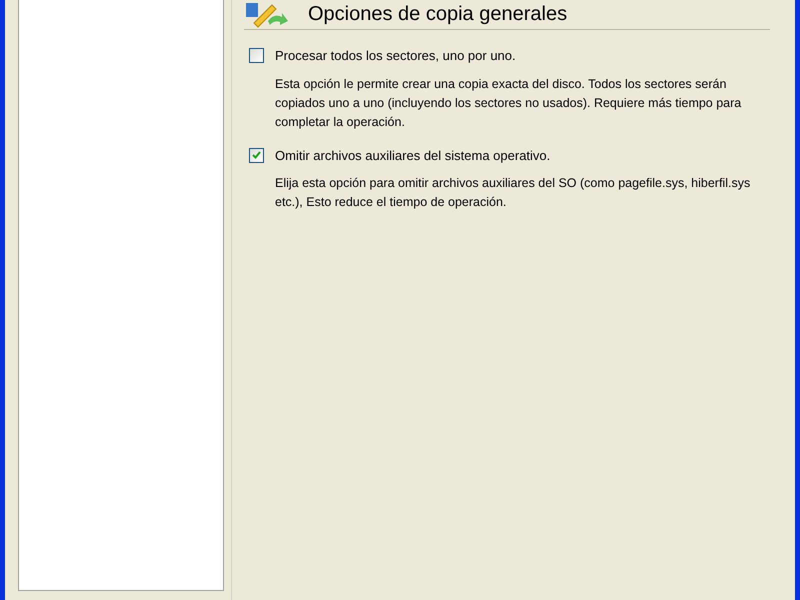 The height and width of the screenshot is (600, 800). What do you see at coordinates (395, 56) in the screenshot?
I see `option-label: Procesar todos los sectores, uno por uno.` at bounding box center [395, 56].